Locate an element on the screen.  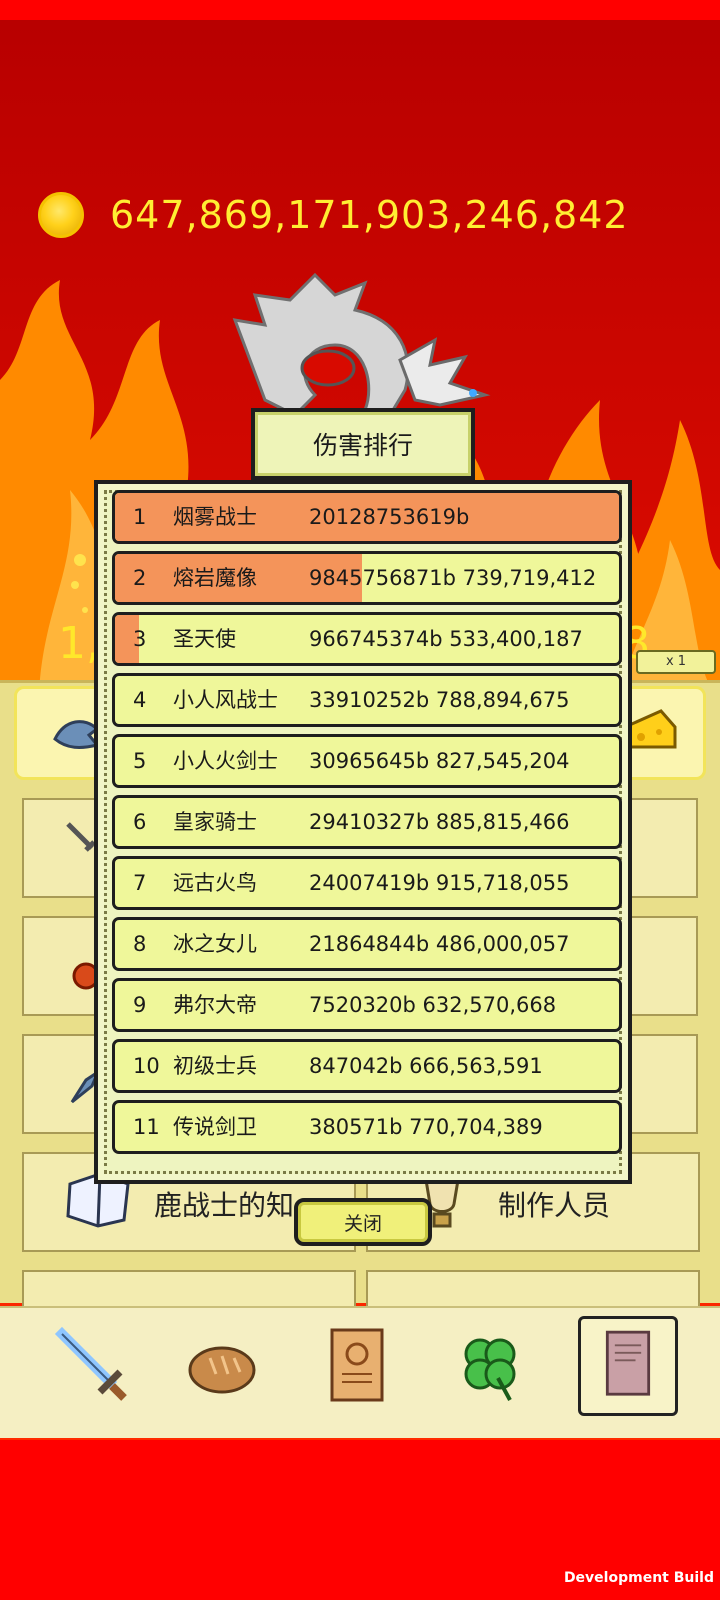
damage-stats: 20128753619b is located at coordinates (389, 517).